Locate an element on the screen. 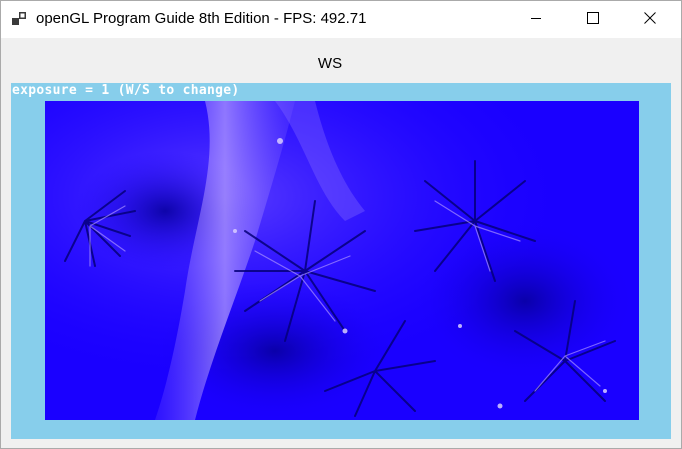 The width and height of the screenshot is (682, 449). minimize-button is located at coordinates (536, 19).